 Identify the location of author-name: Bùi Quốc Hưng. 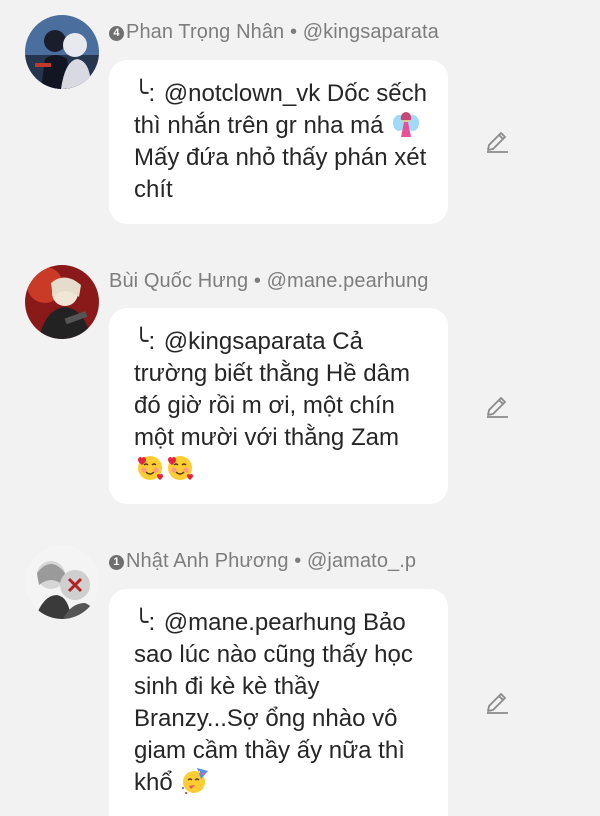
(178, 281).